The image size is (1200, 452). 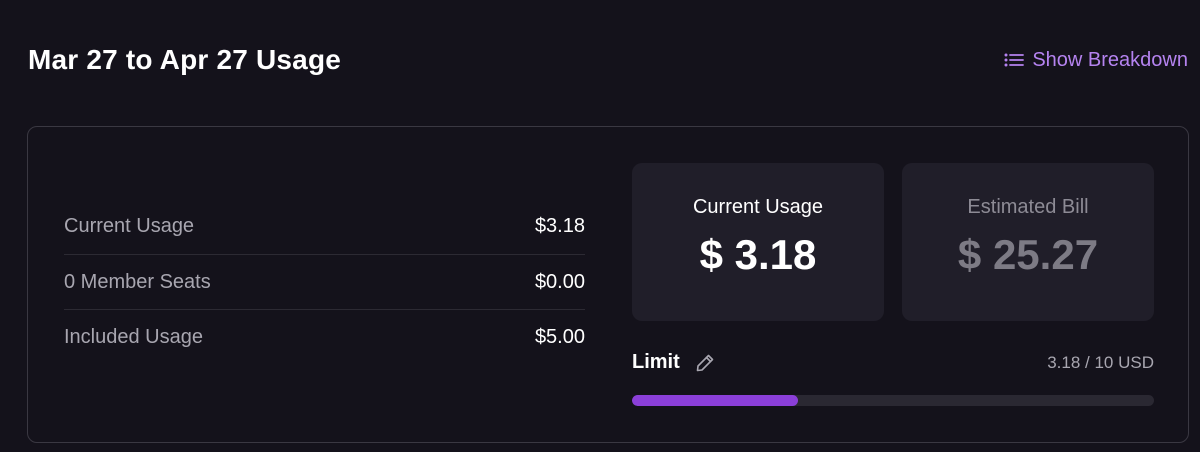 What do you see at coordinates (1028, 207) in the screenshot?
I see `estimated-bill-label: Estimated Bill` at bounding box center [1028, 207].